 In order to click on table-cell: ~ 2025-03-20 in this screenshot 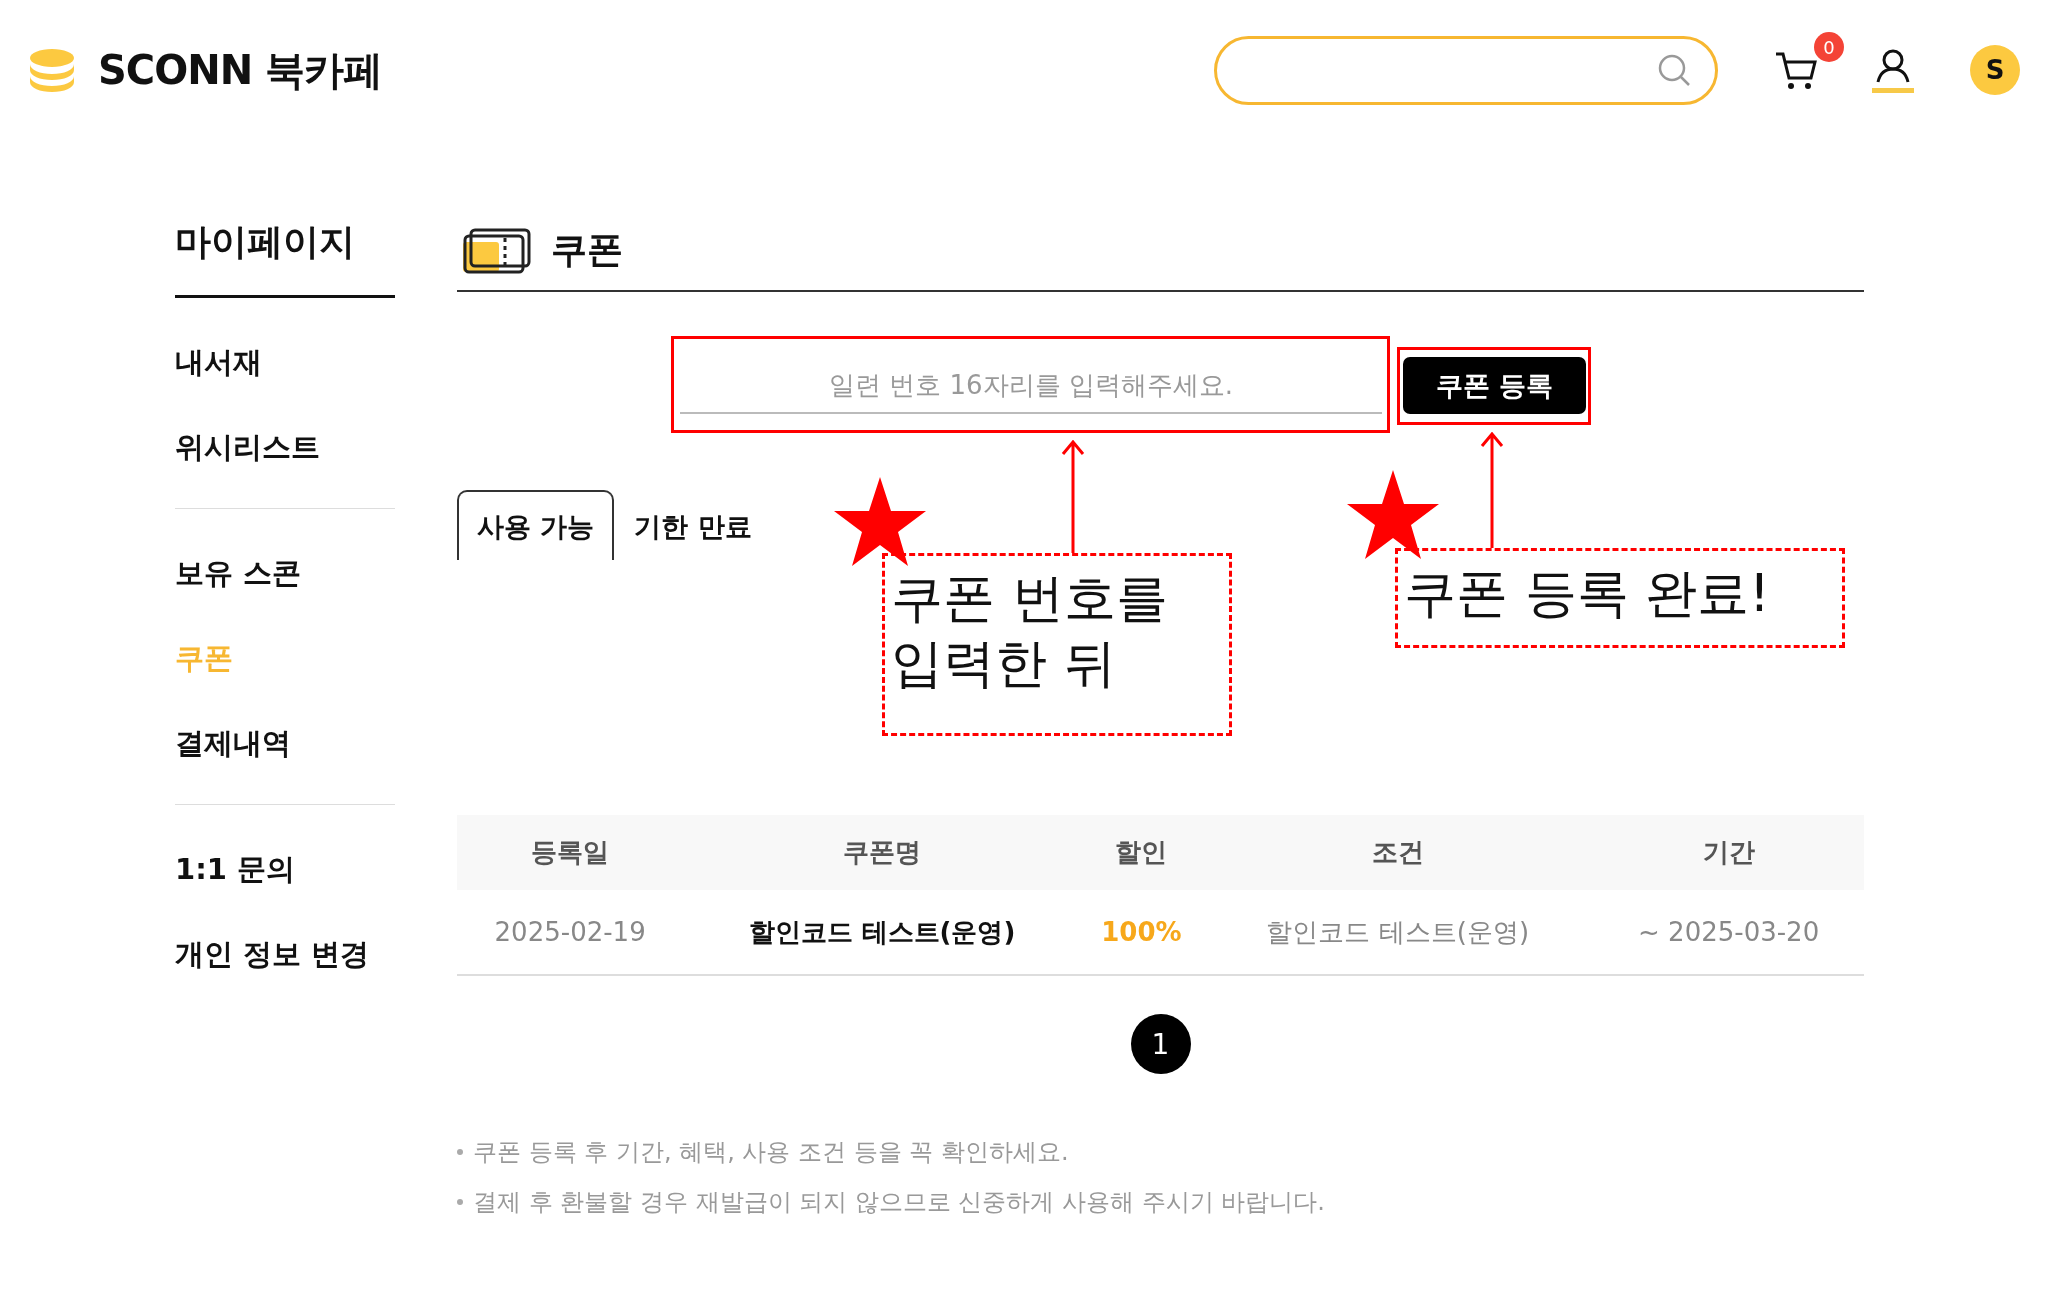, I will do `click(1728, 932)`.